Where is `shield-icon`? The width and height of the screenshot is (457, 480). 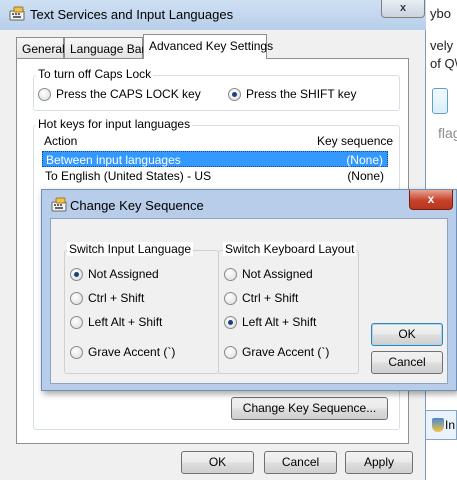 shield-icon is located at coordinates (438, 425).